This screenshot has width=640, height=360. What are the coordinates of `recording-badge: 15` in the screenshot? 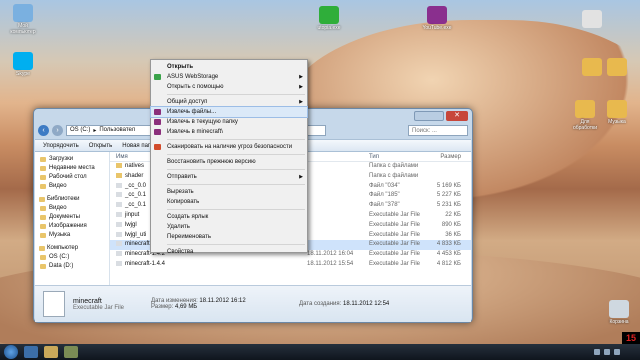 It's located at (631, 338).